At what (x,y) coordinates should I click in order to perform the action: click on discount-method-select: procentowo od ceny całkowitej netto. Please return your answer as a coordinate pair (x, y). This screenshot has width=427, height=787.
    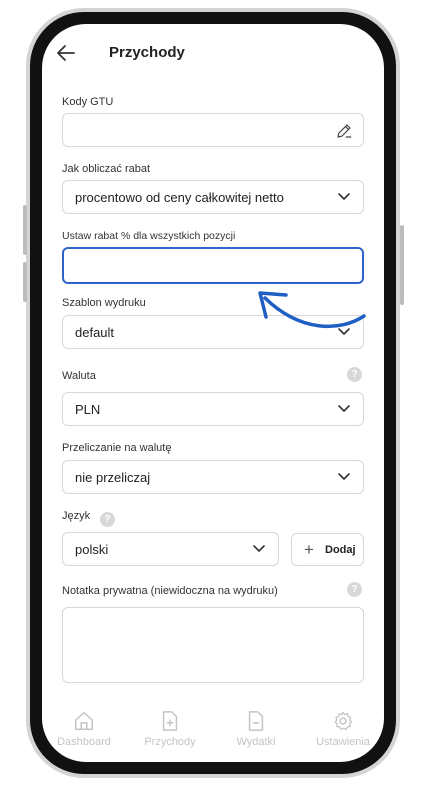
    Looking at the image, I should click on (213, 197).